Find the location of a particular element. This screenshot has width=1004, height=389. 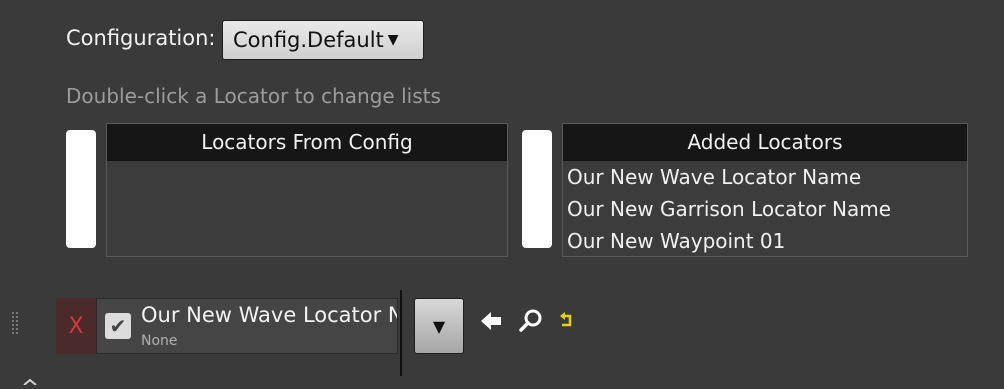

entry-title: Our New Wave Locator N is located at coordinates (269, 315).